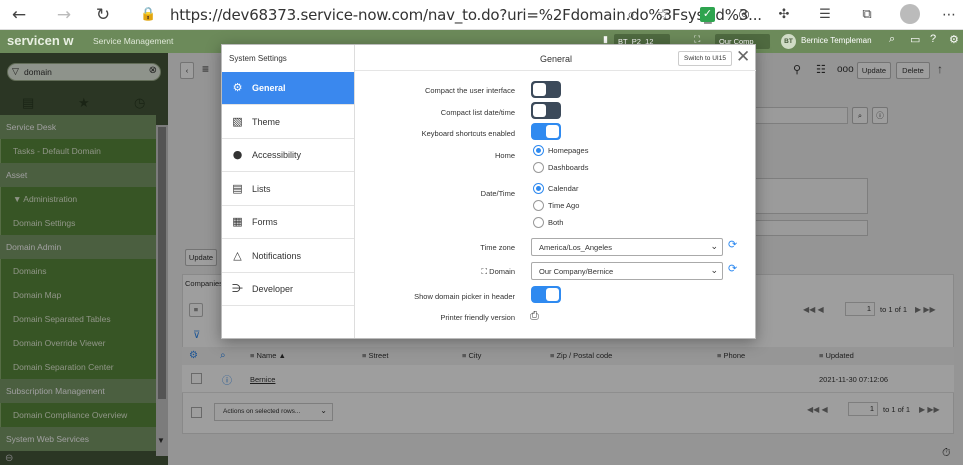 The image size is (963, 465). What do you see at coordinates (836, 40) in the screenshot?
I see `user-menu: Bernice Templeman` at bounding box center [836, 40].